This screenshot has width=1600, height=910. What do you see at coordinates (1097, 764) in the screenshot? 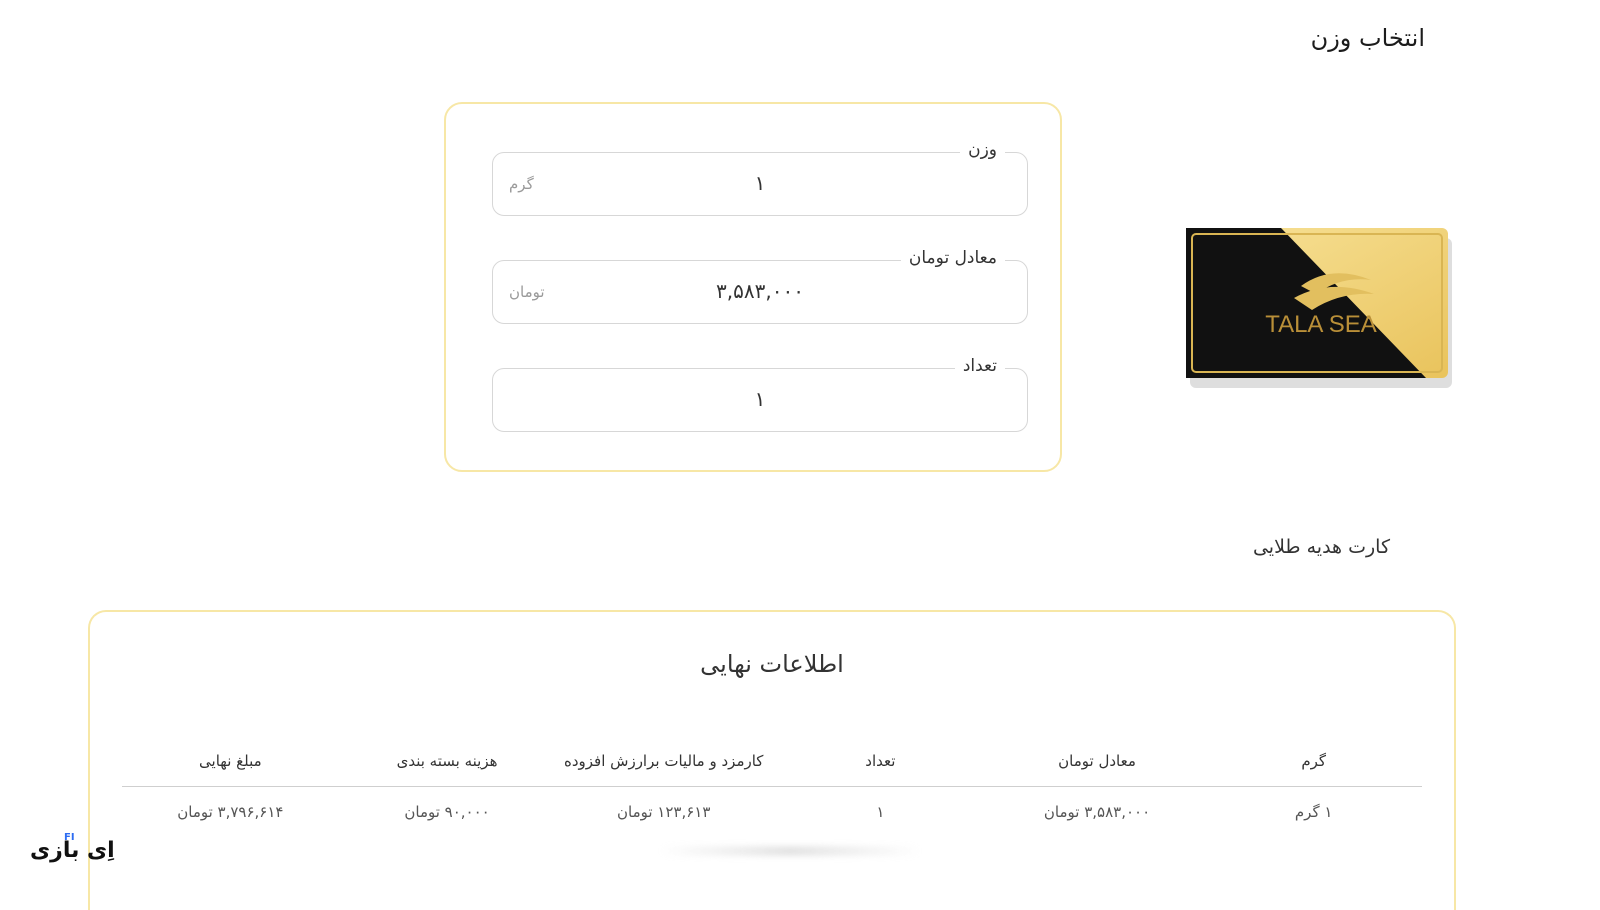
I see `col-toman: معادل تومان` at bounding box center [1097, 764].